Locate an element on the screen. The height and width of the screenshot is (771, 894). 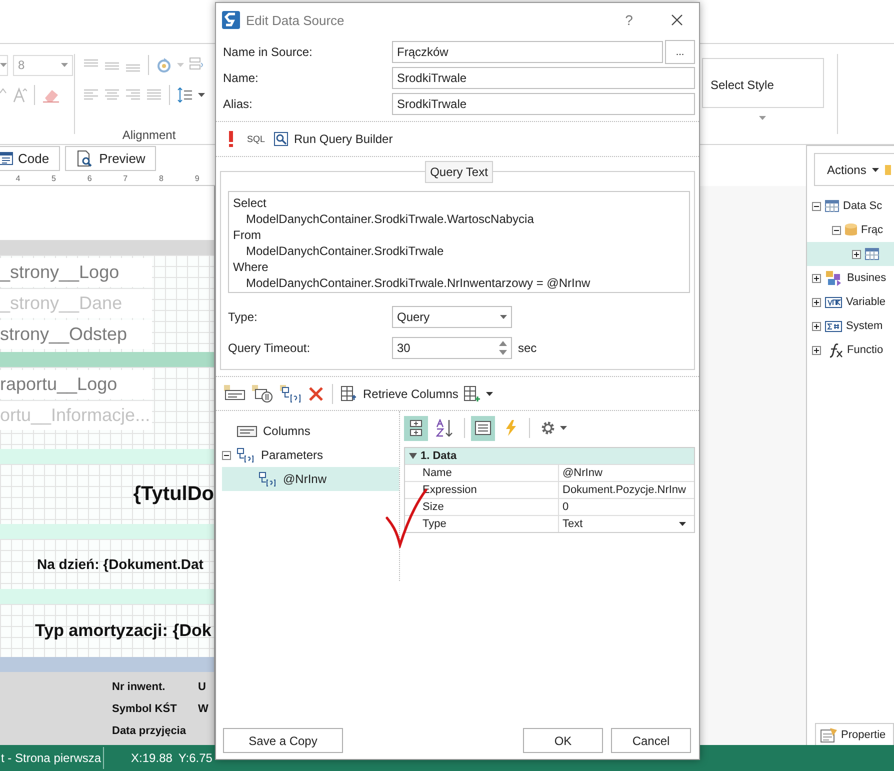
input-field: Frączków is located at coordinates (527, 52).